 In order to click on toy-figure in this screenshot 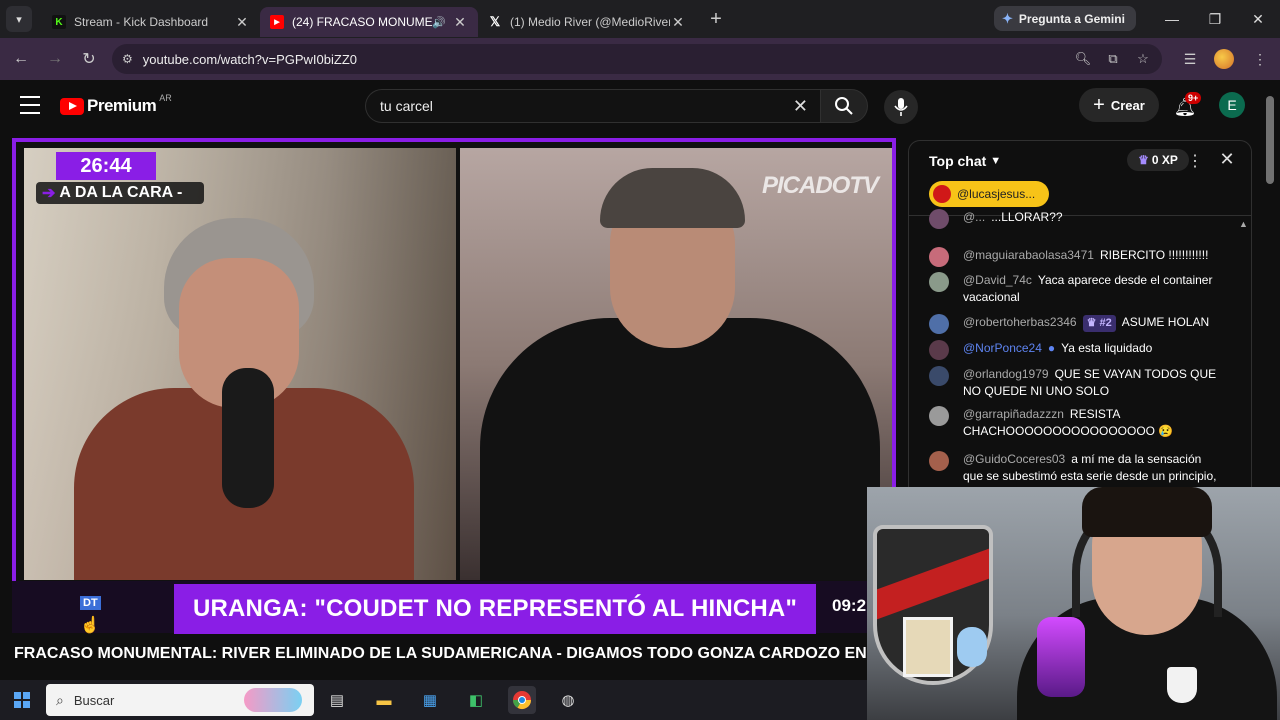, I will do `click(972, 647)`.